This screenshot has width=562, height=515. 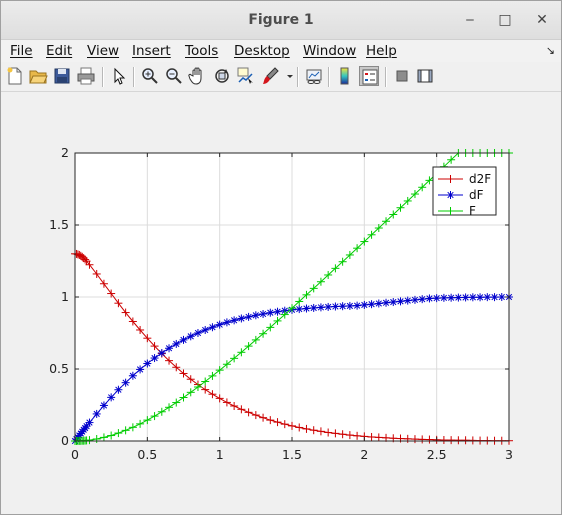 I want to click on x-tick-label: 1.5, so click(x=292, y=454).